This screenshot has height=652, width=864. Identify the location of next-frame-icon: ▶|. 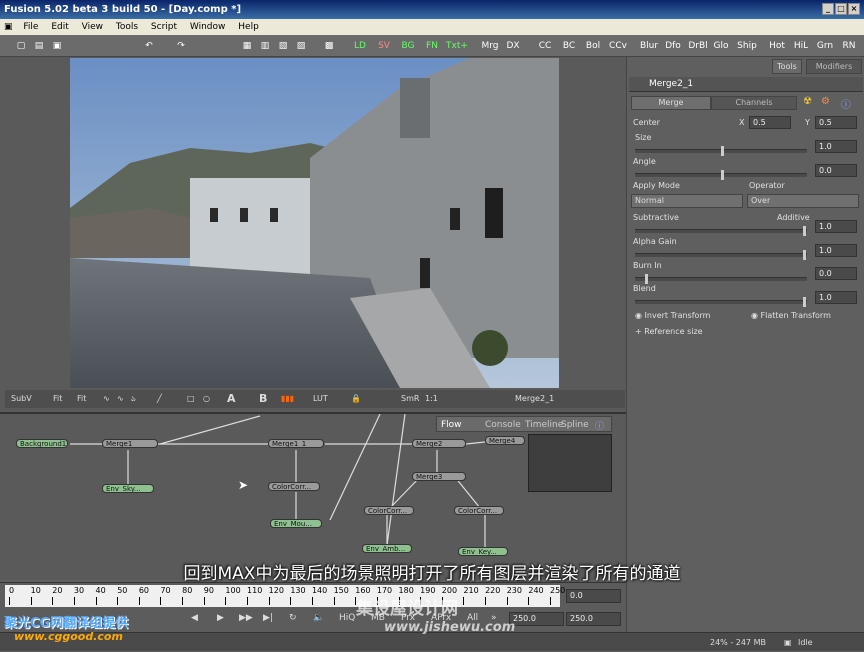
(268, 618).